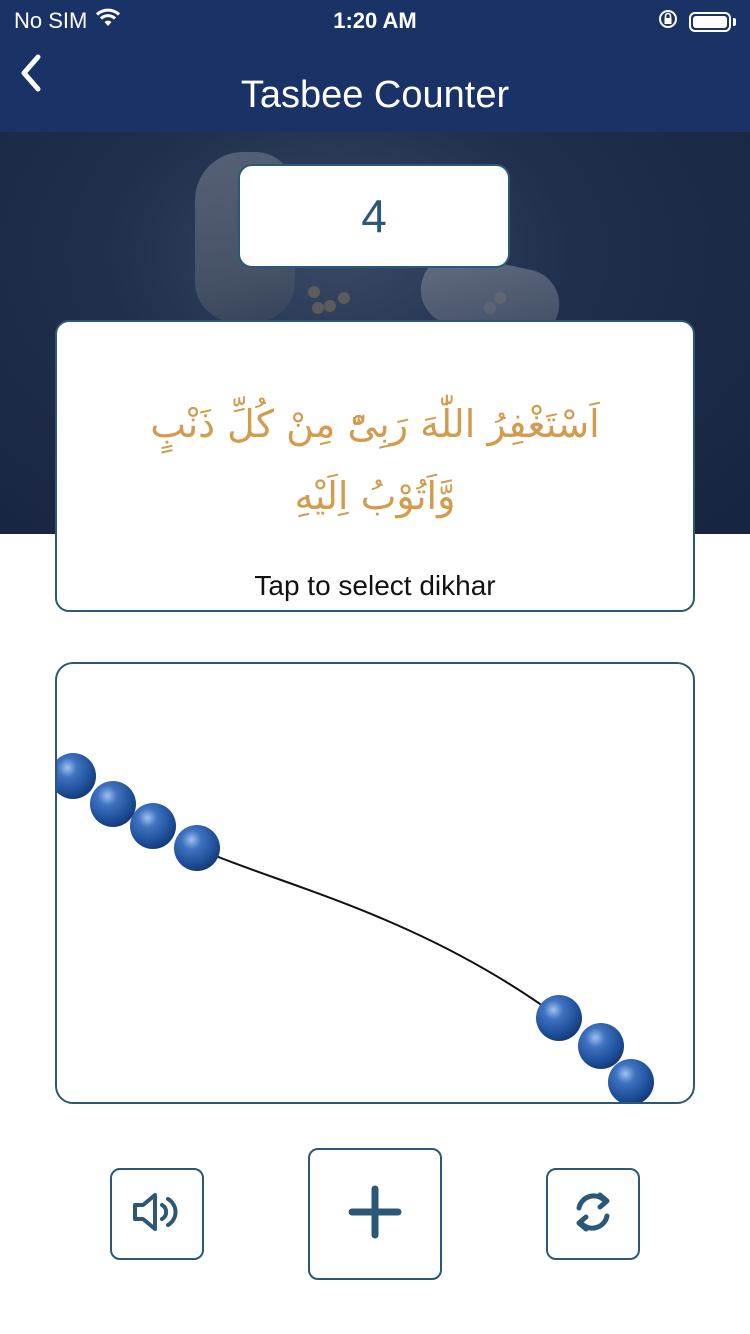 The height and width of the screenshot is (1334, 750). I want to click on counter-display: 4, so click(374, 216).